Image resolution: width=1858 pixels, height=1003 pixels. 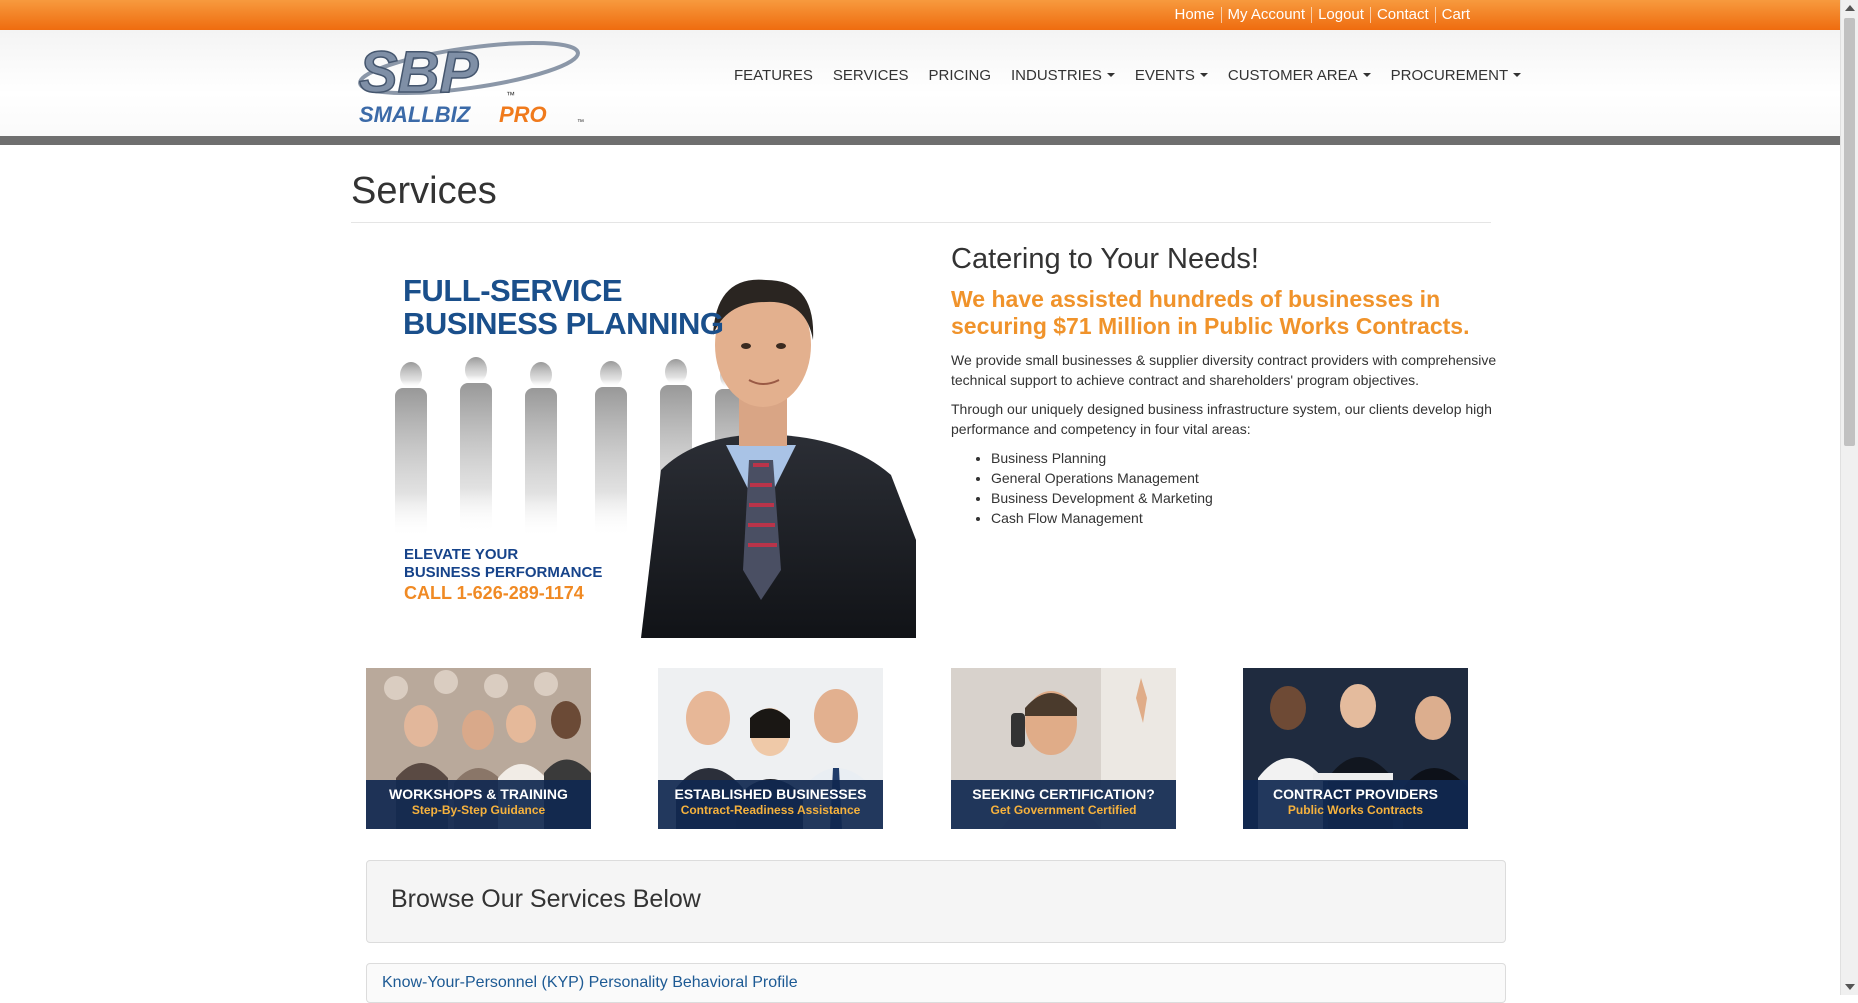 I want to click on nav-procurement: PROCUREMENT, so click(x=1456, y=76).